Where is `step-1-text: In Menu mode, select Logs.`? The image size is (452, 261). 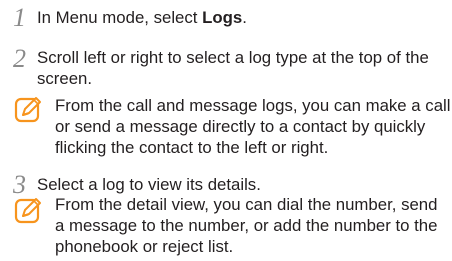
step-1-text: In Menu mode, select Logs. is located at coordinates (142, 17).